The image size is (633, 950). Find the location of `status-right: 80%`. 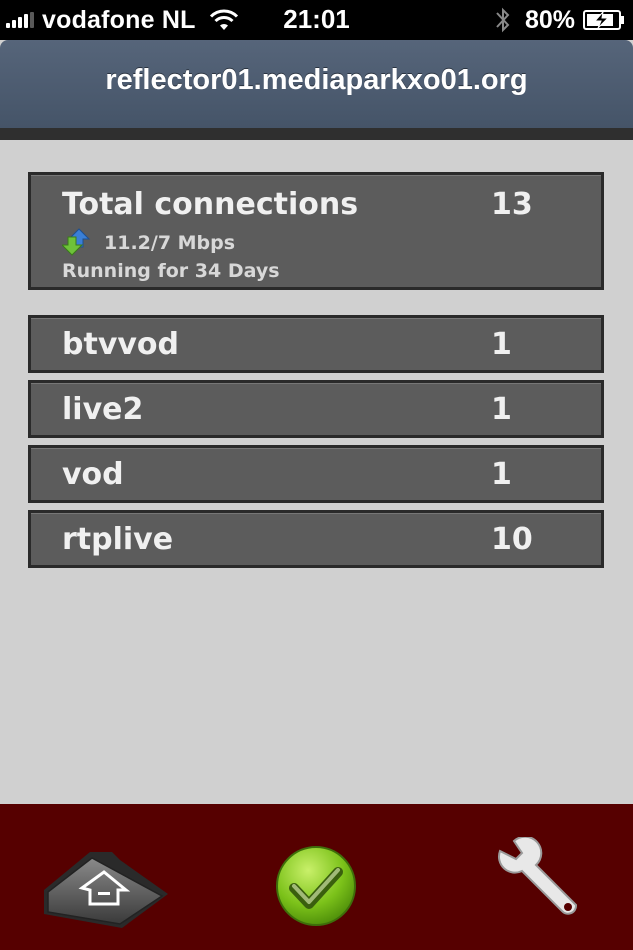

status-right: 80% is located at coordinates (559, 20).